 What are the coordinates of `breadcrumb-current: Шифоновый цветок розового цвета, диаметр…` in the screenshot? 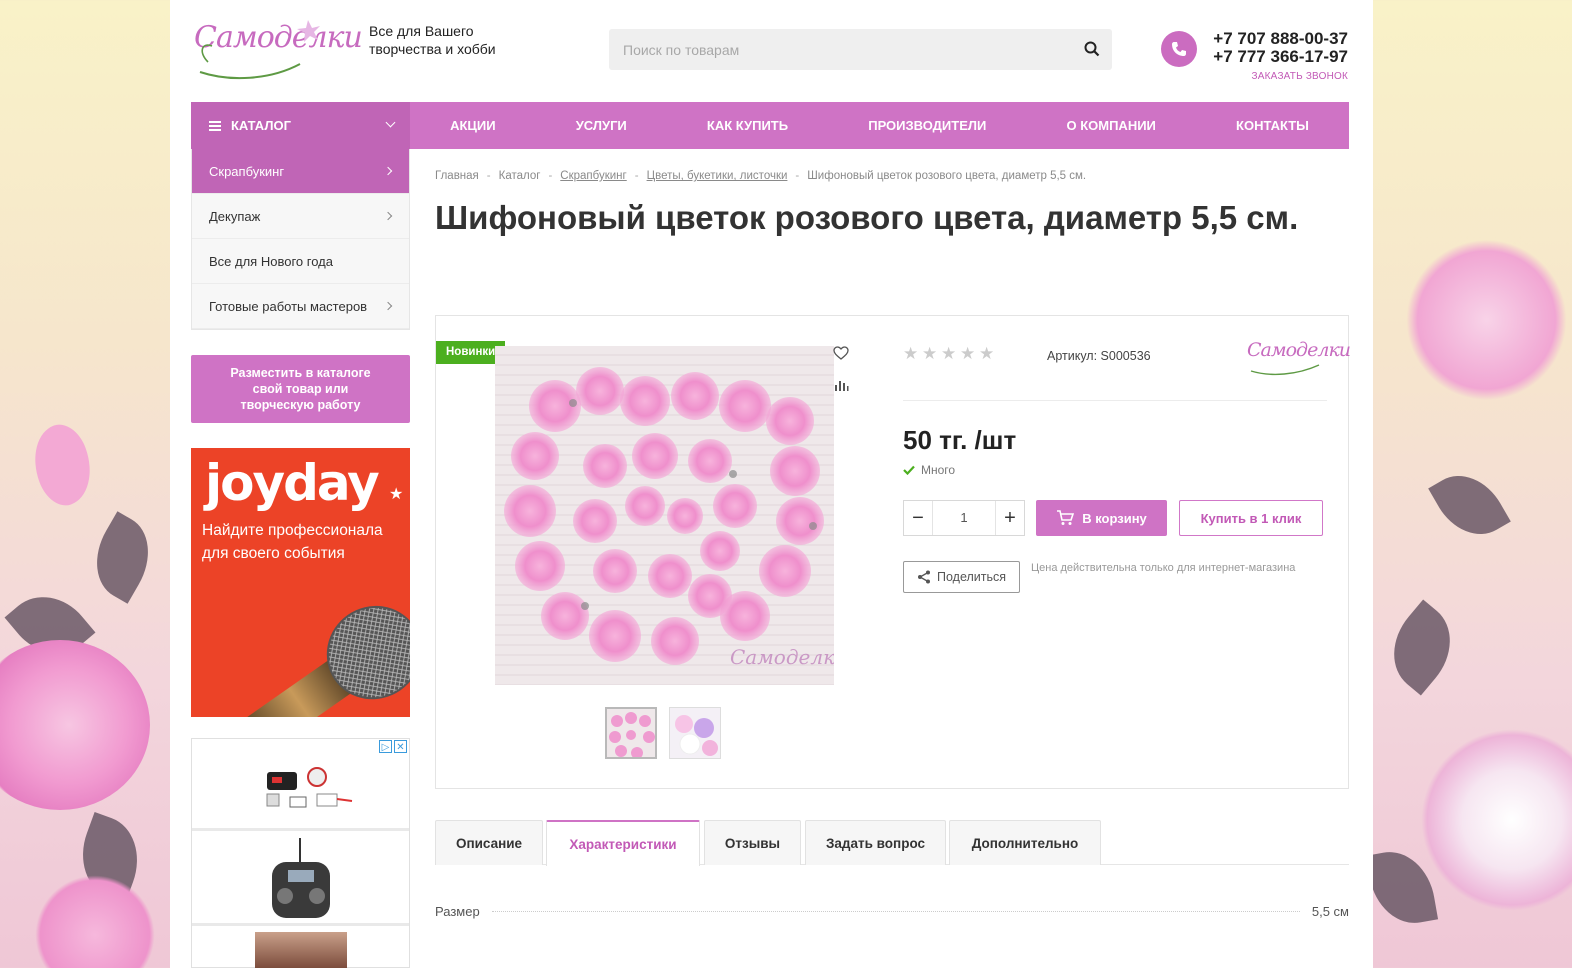 It's located at (947, 176).